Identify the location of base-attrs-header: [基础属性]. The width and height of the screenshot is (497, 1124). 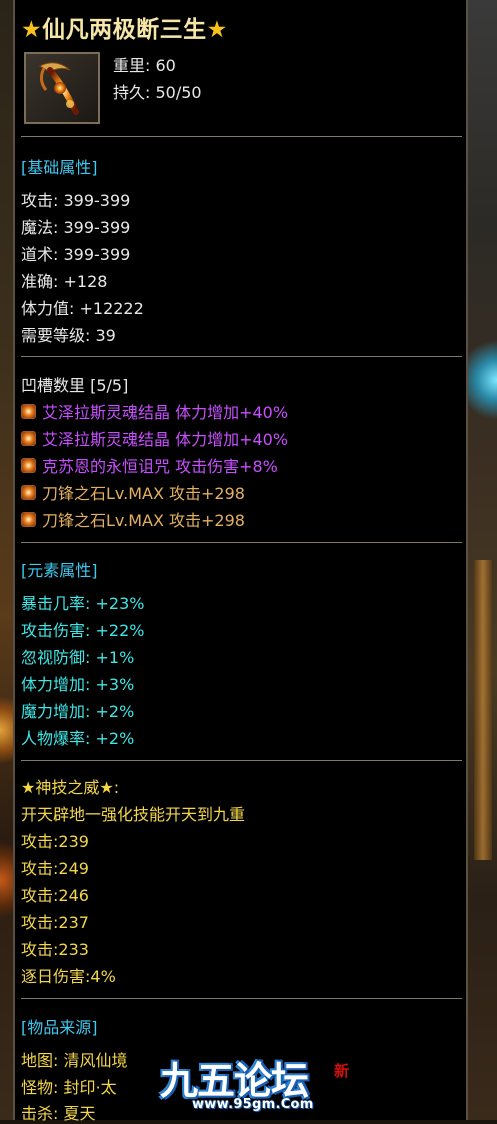
(59, 167).